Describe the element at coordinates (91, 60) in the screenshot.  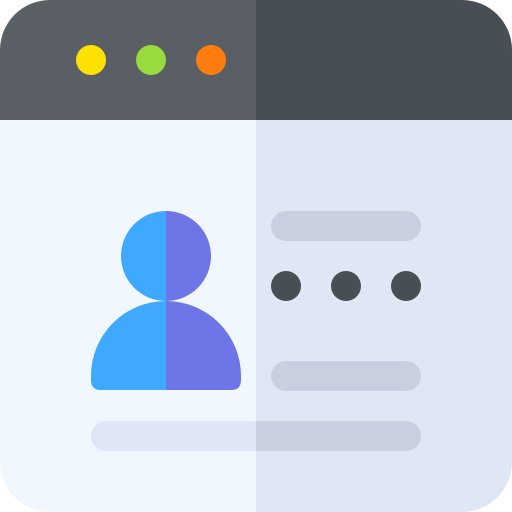
I see `window-dot-yellow` at that location.